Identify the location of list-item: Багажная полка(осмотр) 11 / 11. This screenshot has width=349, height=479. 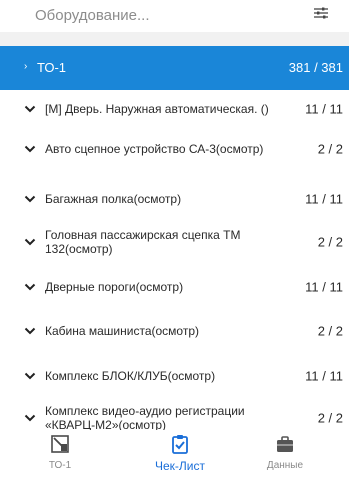
(174, 199).